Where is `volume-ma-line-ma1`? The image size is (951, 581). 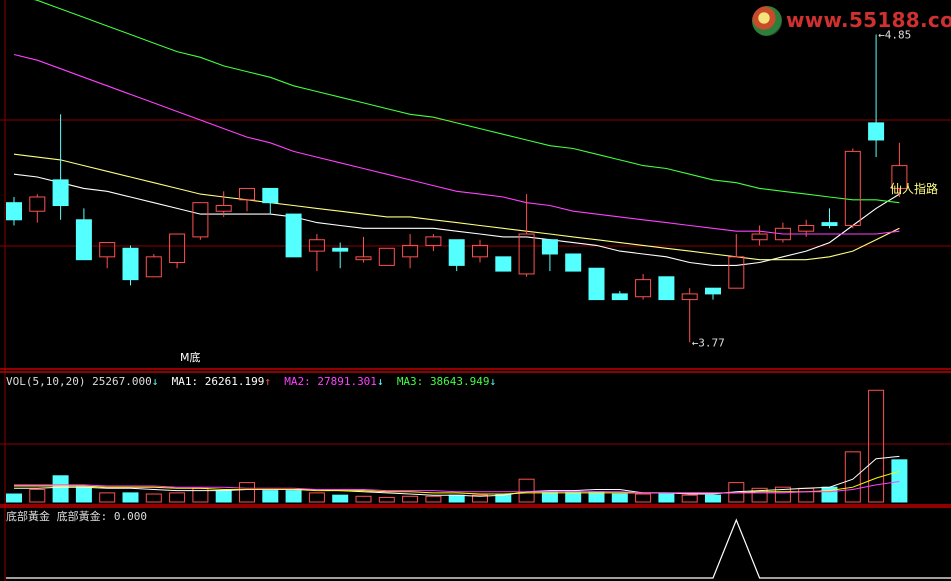
volume-ma-line-ma1 is located at coordinates (457, 476).